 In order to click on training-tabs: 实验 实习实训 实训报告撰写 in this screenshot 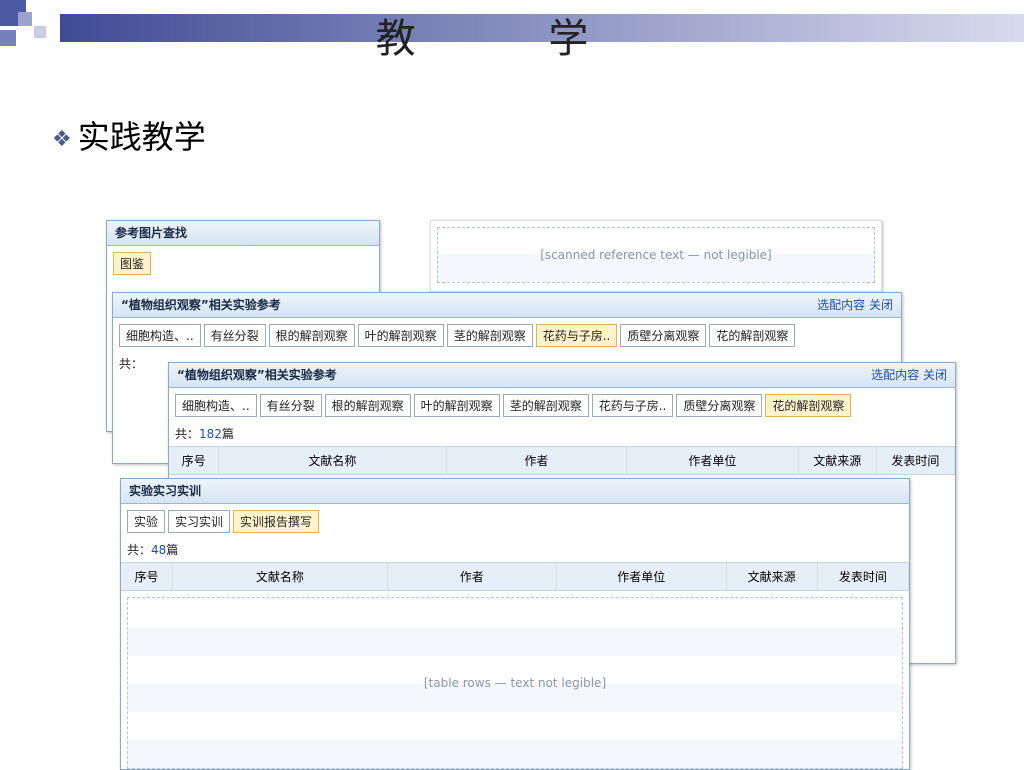, I will do `click(515, 520)`.